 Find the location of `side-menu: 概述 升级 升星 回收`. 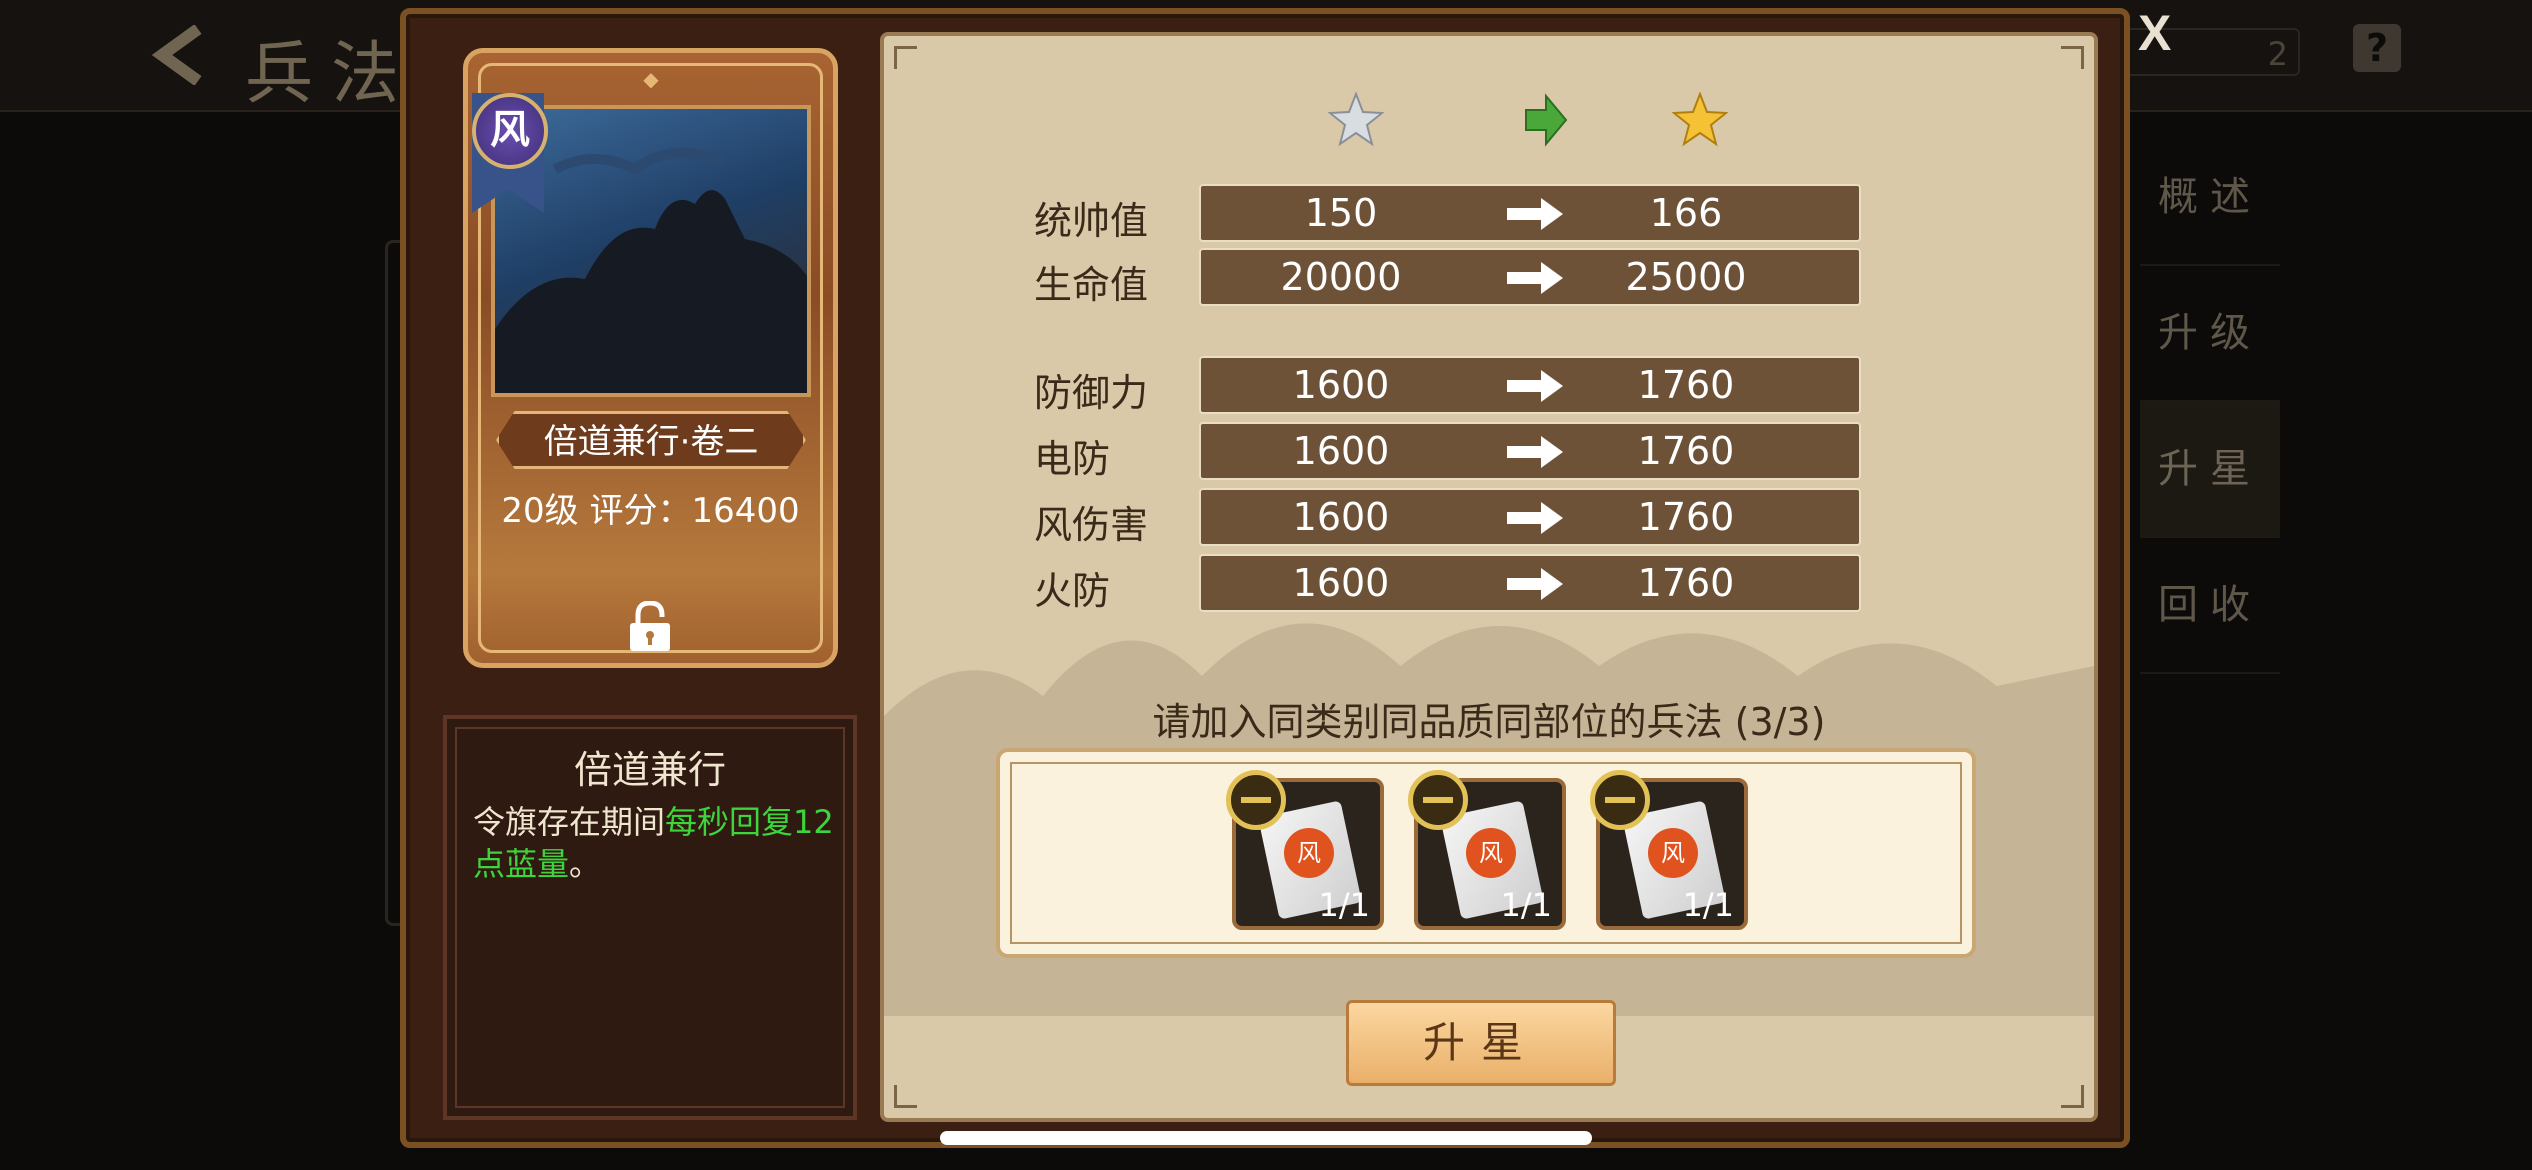

side-menu: 概述 升级 升星 回收 is located at coordinates (2210, 402).